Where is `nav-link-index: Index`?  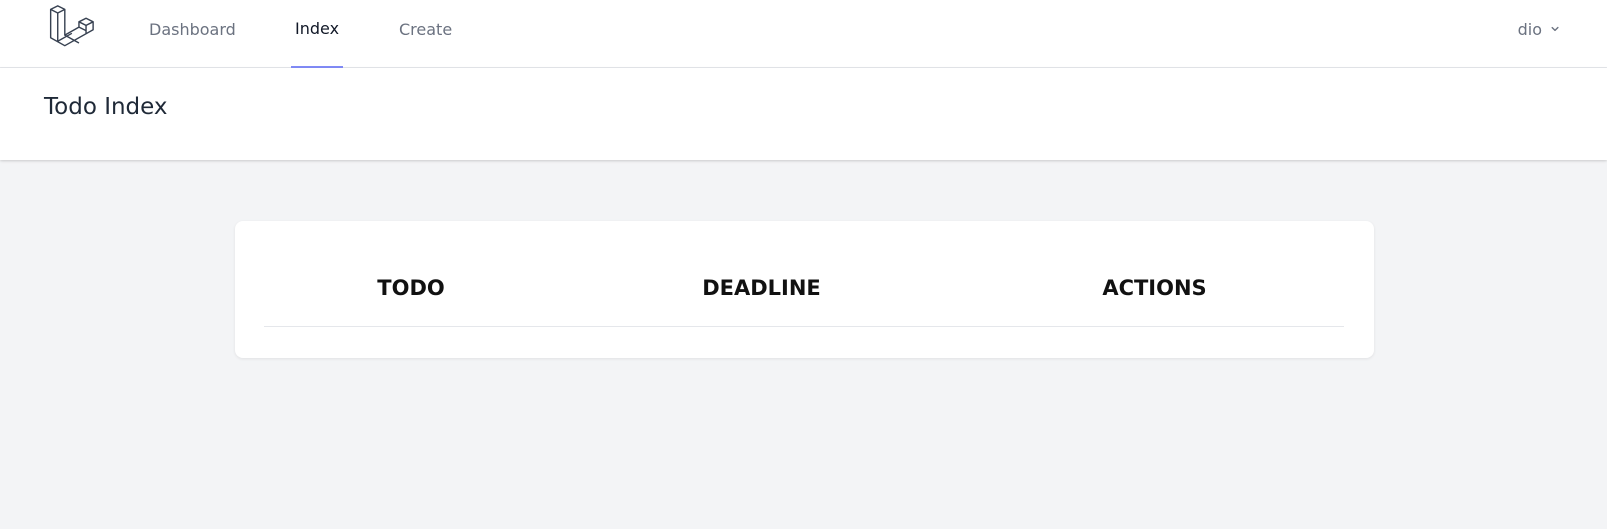 nav-link-index: Index is located at coordinates (317, 34).